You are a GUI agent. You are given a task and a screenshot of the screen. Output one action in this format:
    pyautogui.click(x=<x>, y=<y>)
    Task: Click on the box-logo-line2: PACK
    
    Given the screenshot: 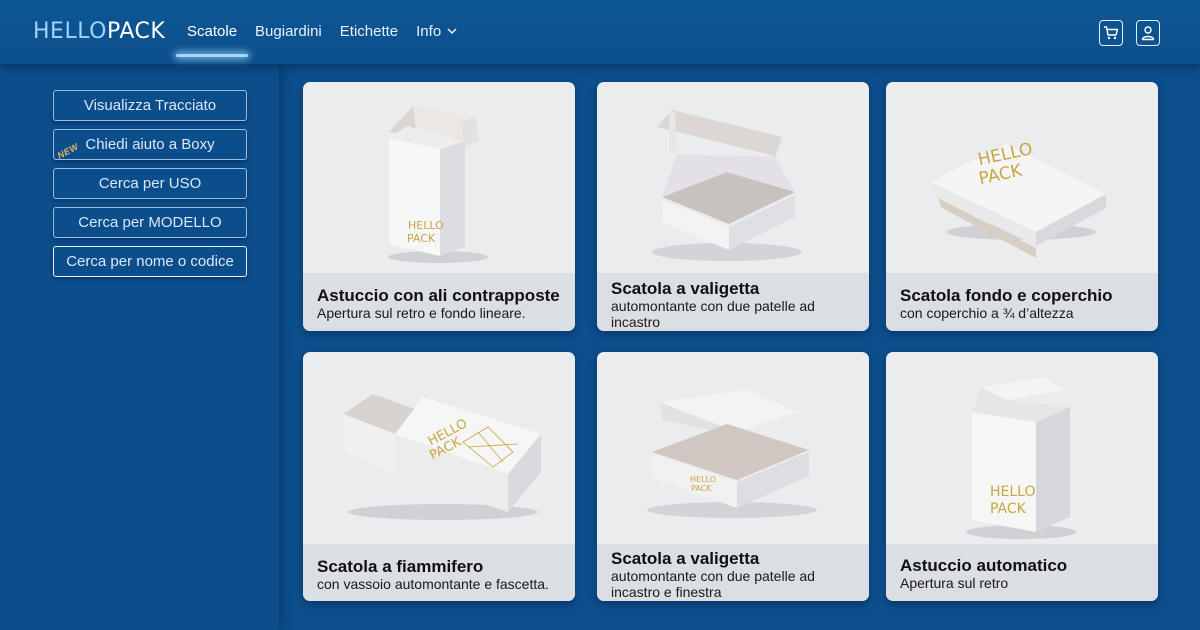 What is the action you would take?
    pyautogui.click(x=421, y=238)
    